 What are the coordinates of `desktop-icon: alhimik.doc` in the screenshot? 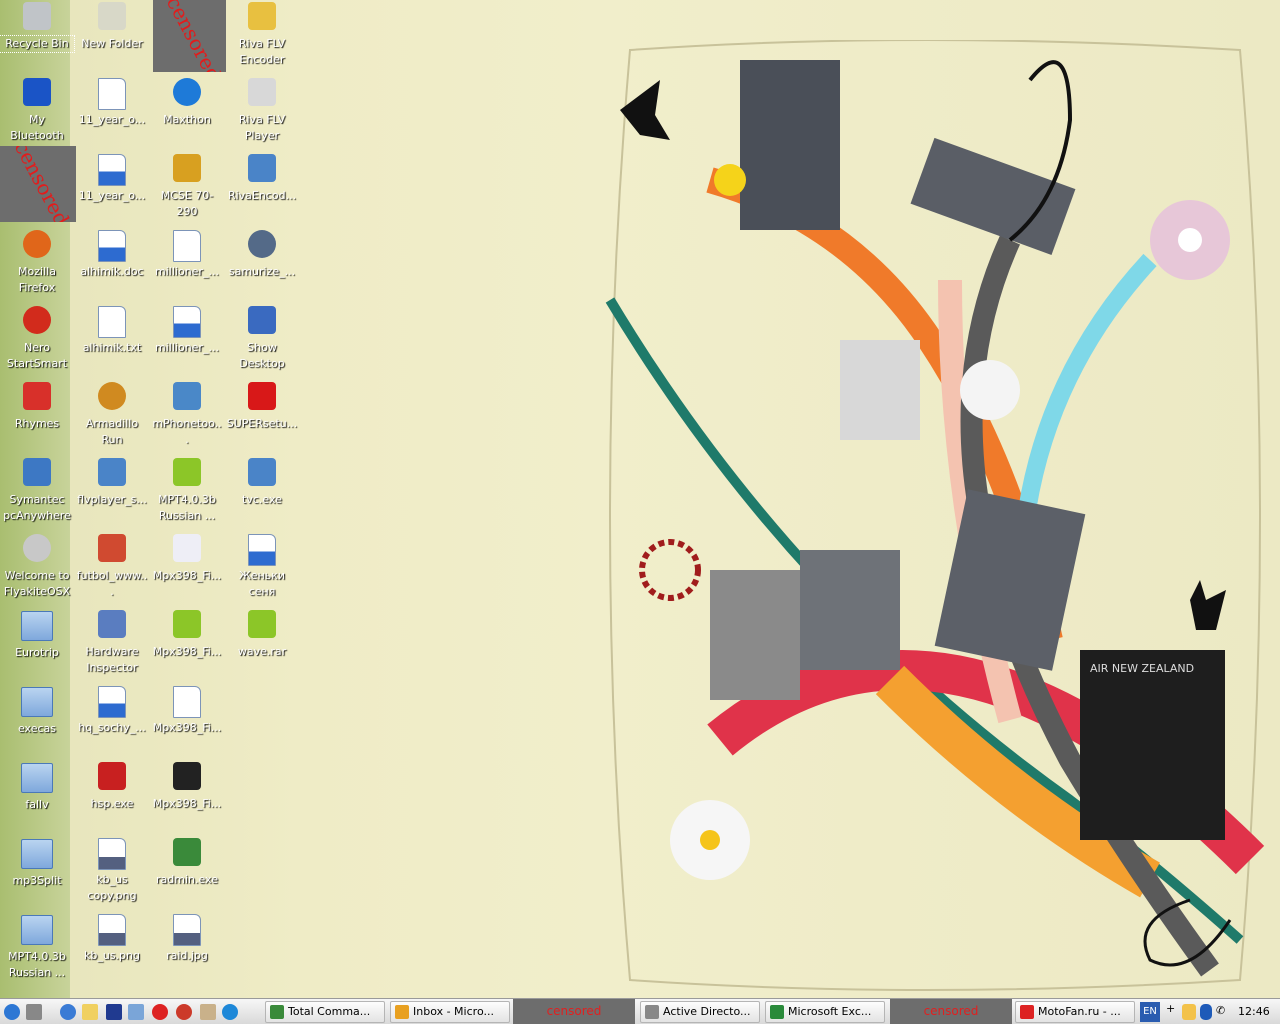 It's located at (112, 264).